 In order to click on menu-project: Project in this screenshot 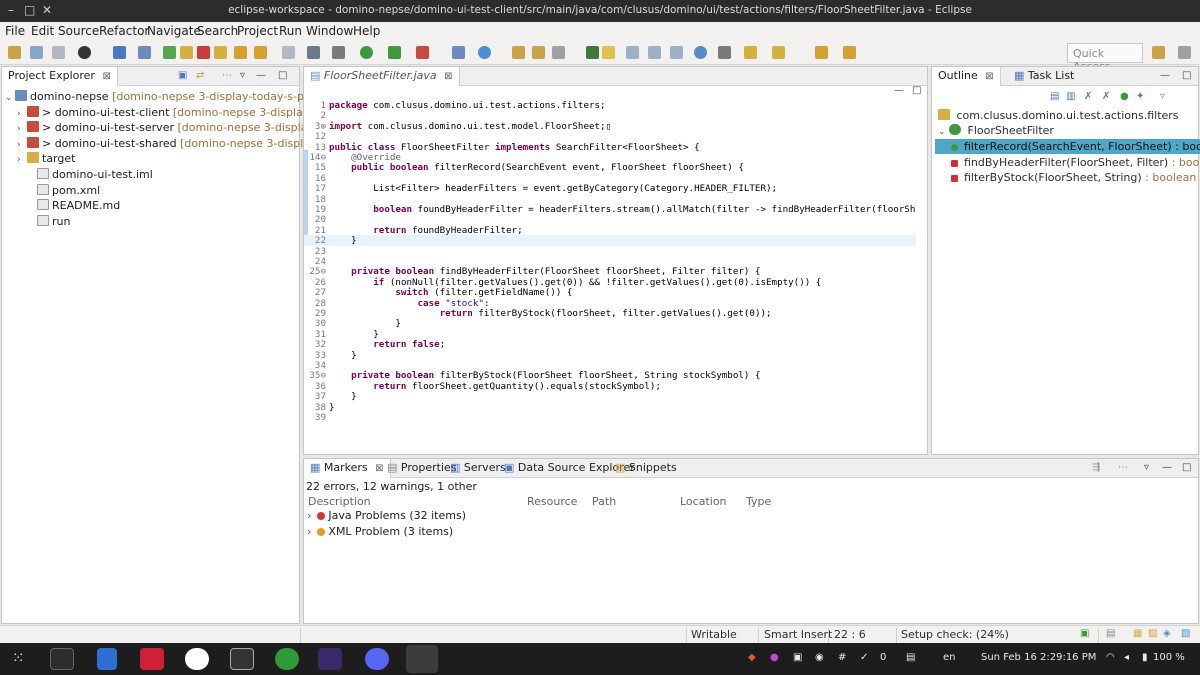, I will do `click(257, 31)`.